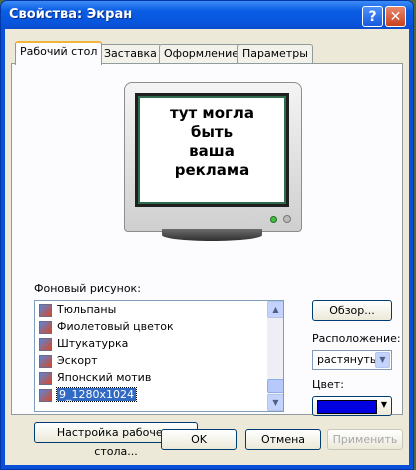  Describe the element at coordinates (365, 439) in the screenshot. I see `apply-button: Применить` at that location.